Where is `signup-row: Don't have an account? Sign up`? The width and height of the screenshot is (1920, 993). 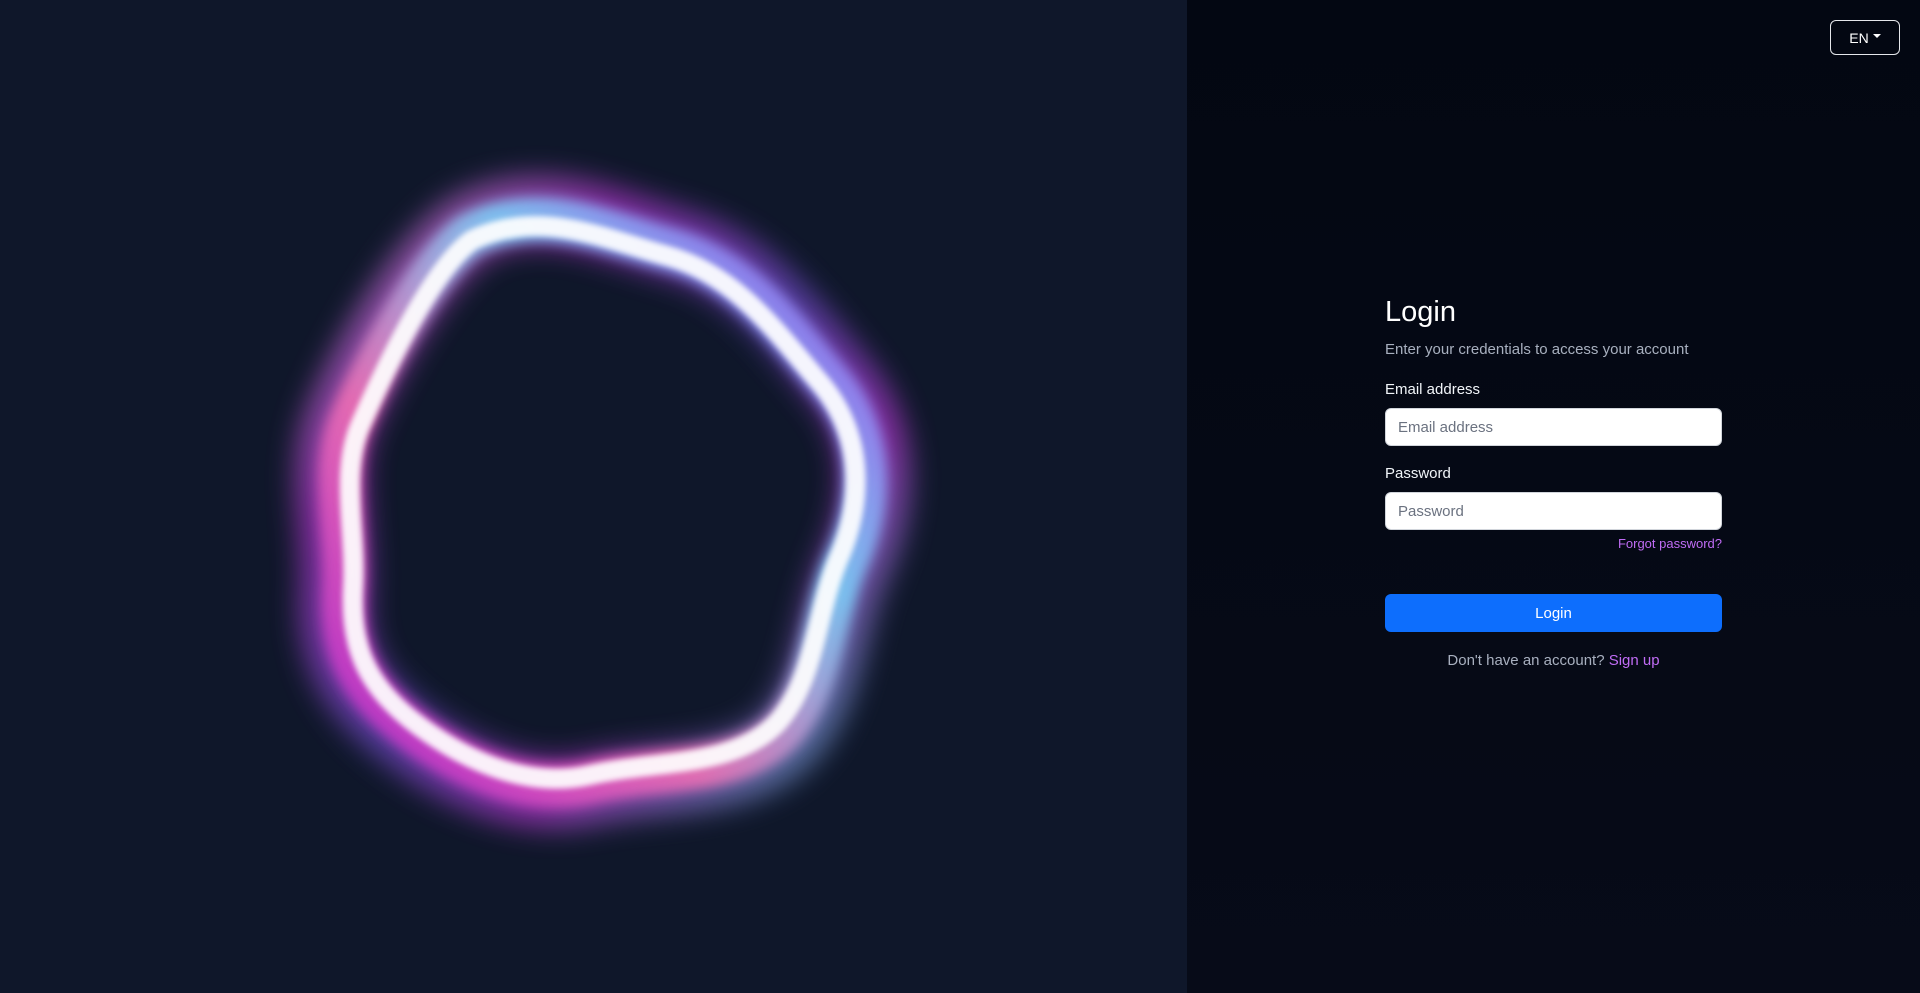
signup-row: Don't have an account? Sign up is located at coordinates (1553, 661).